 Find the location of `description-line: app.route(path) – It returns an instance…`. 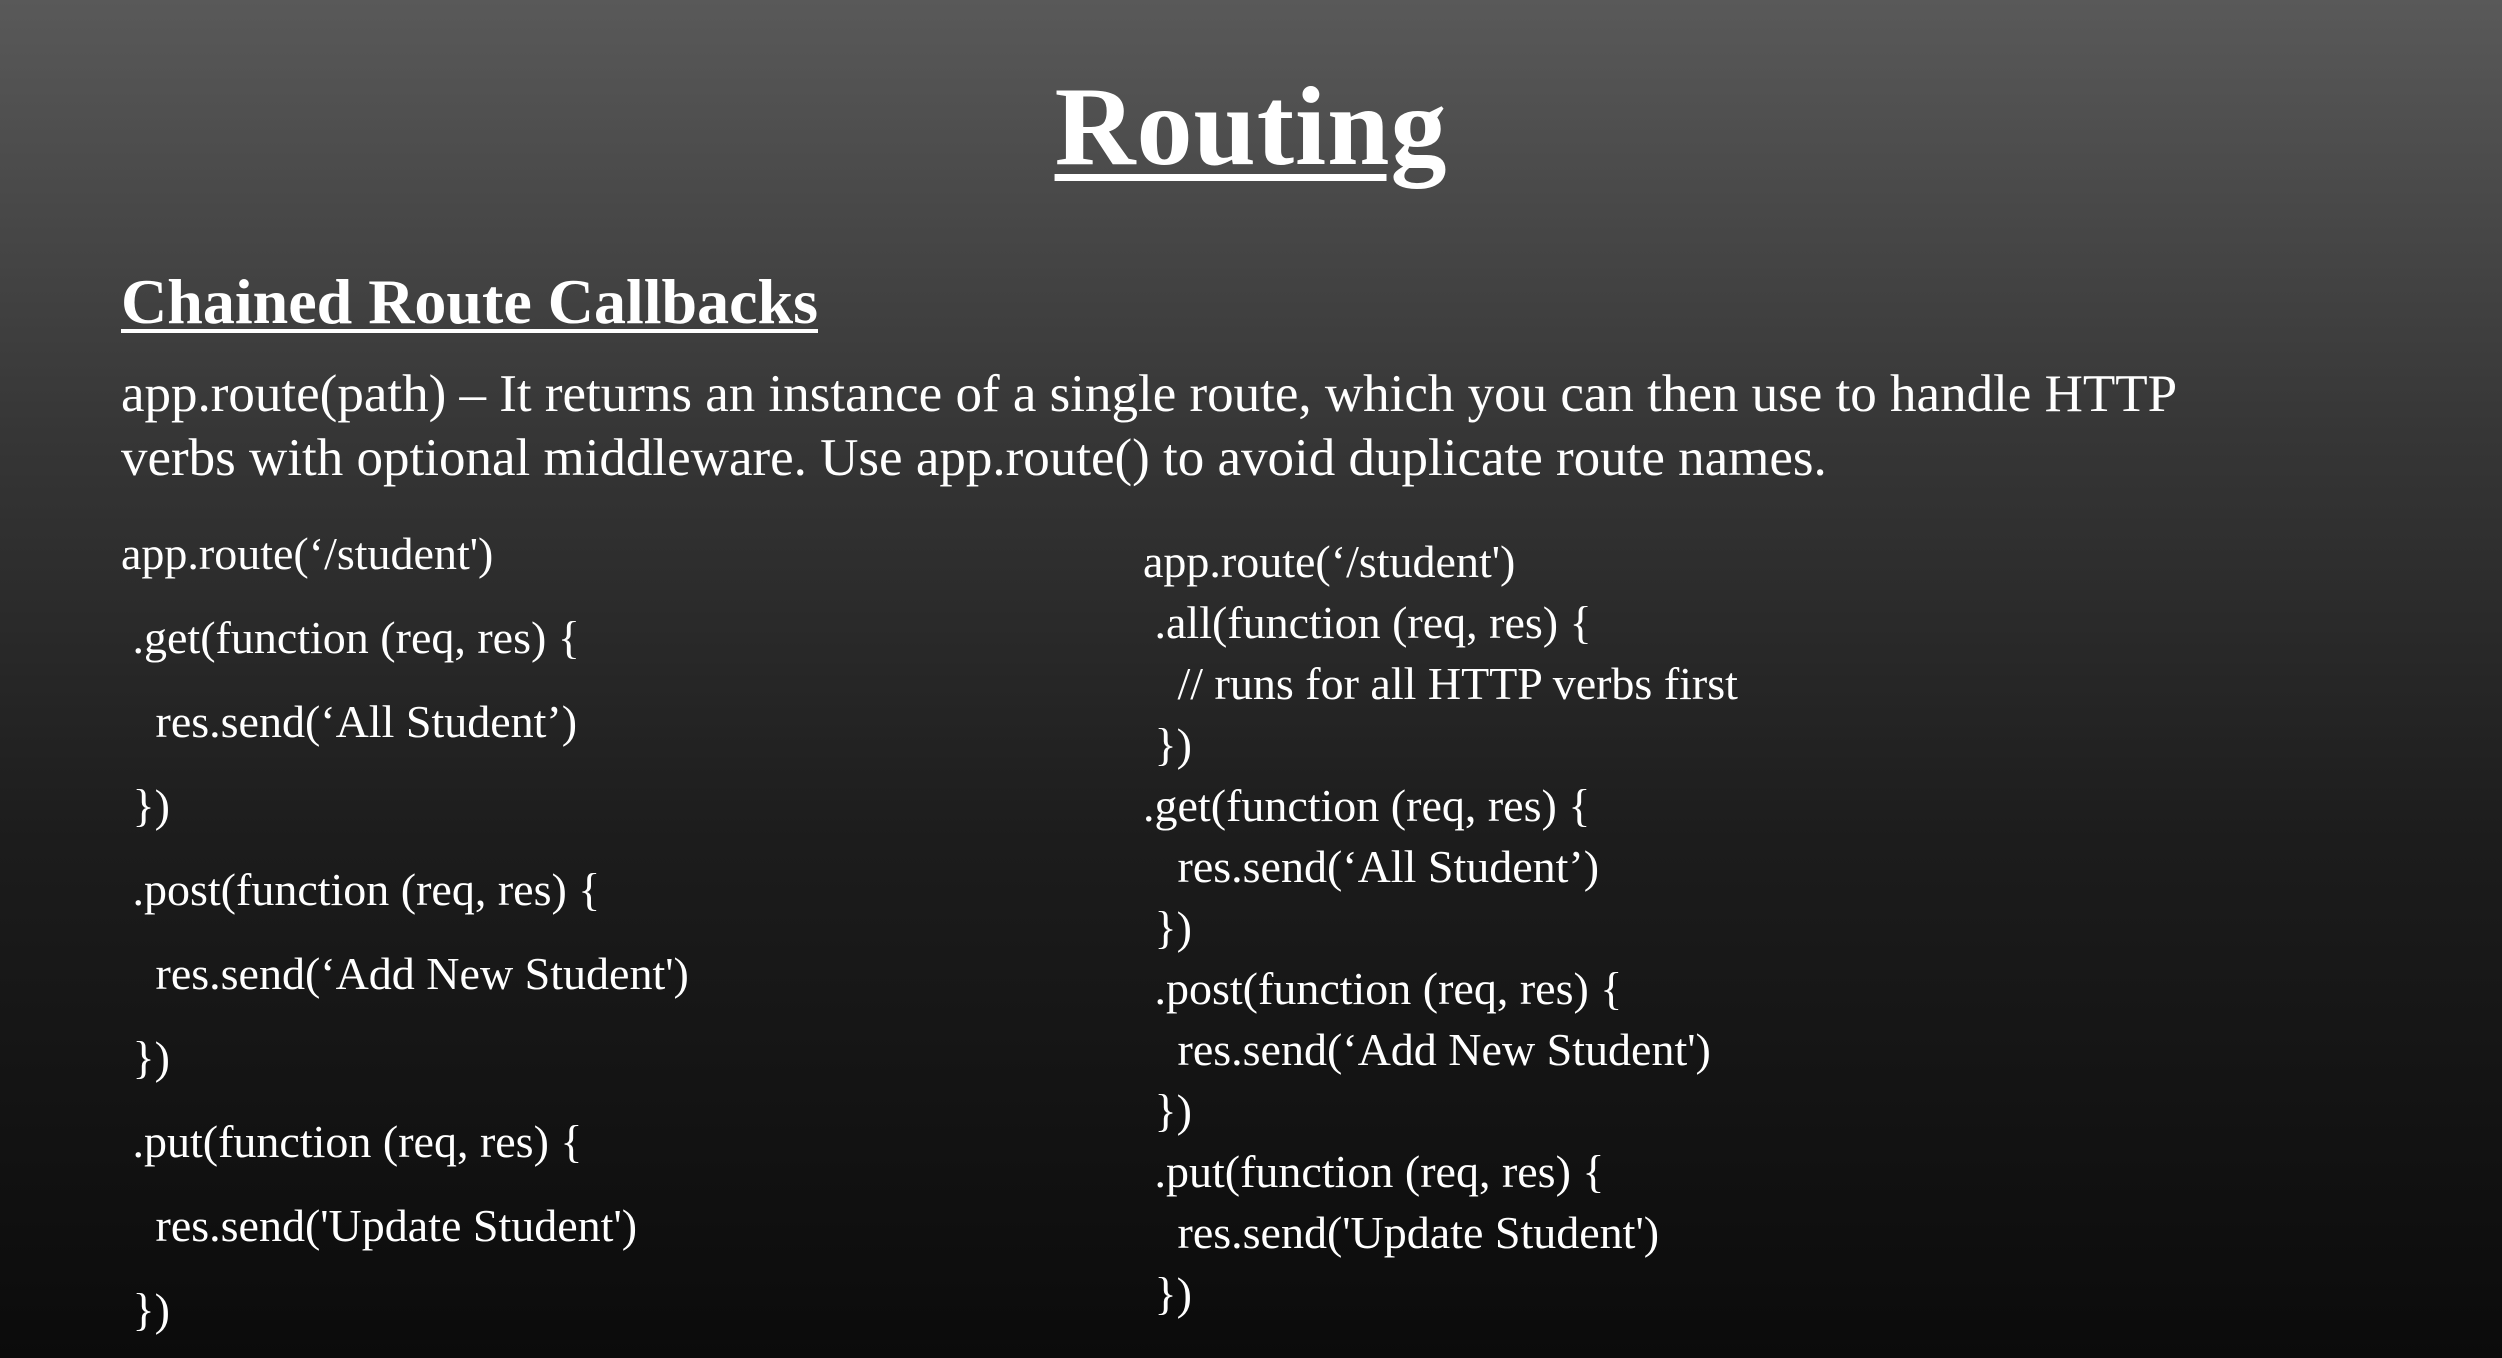

description-line: app.route(path) – It returns an instance… is located at coordinates (1149, 394).